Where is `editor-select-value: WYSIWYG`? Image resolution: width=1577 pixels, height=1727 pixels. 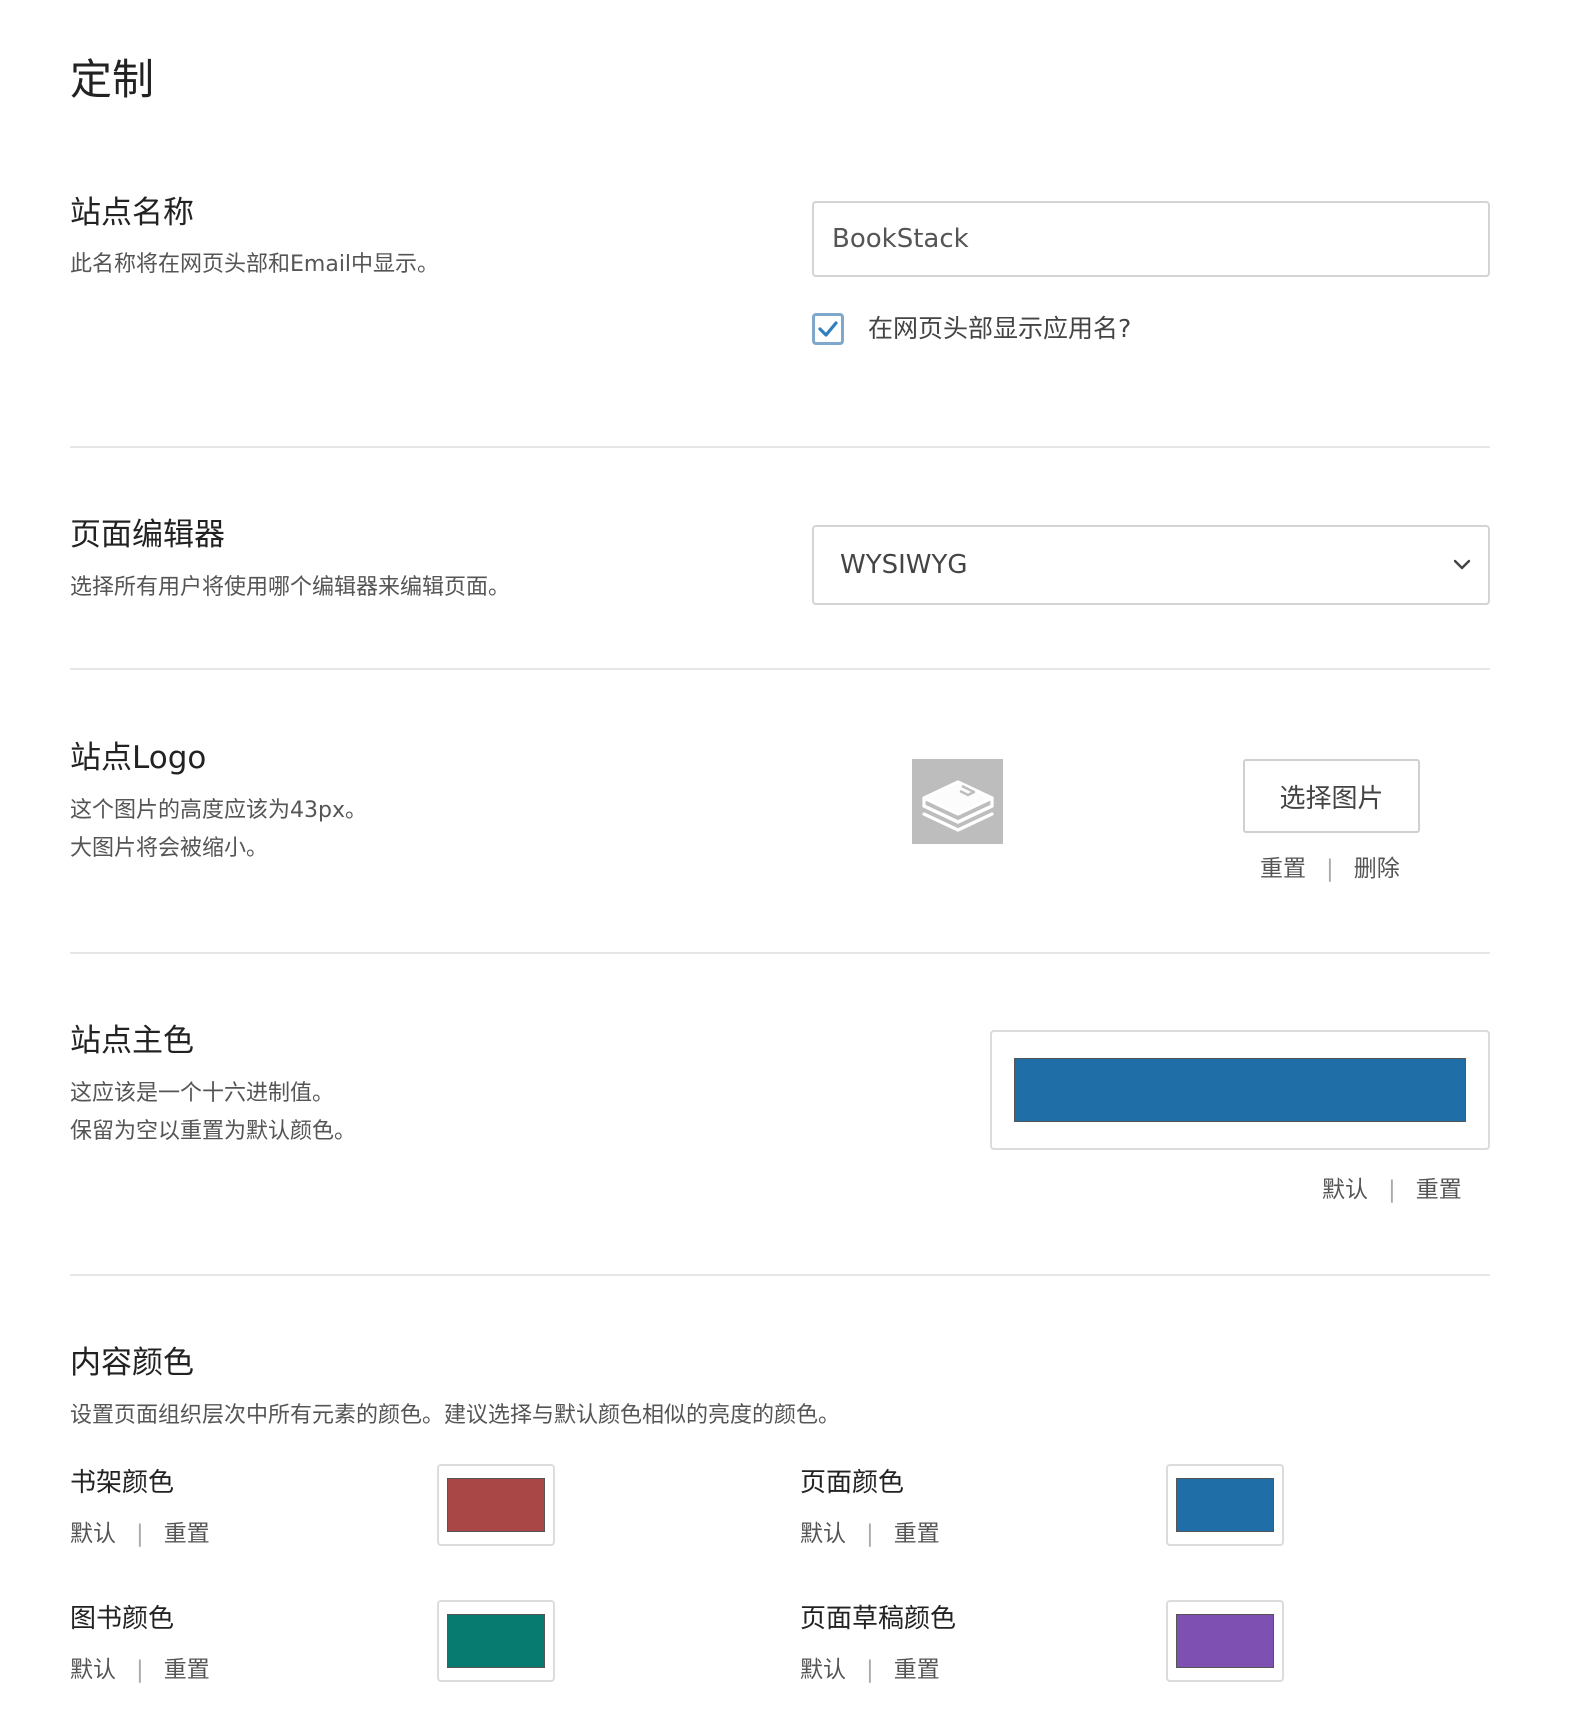
editor-select-value: WYSIWYG is located at coordinates (904, 565).